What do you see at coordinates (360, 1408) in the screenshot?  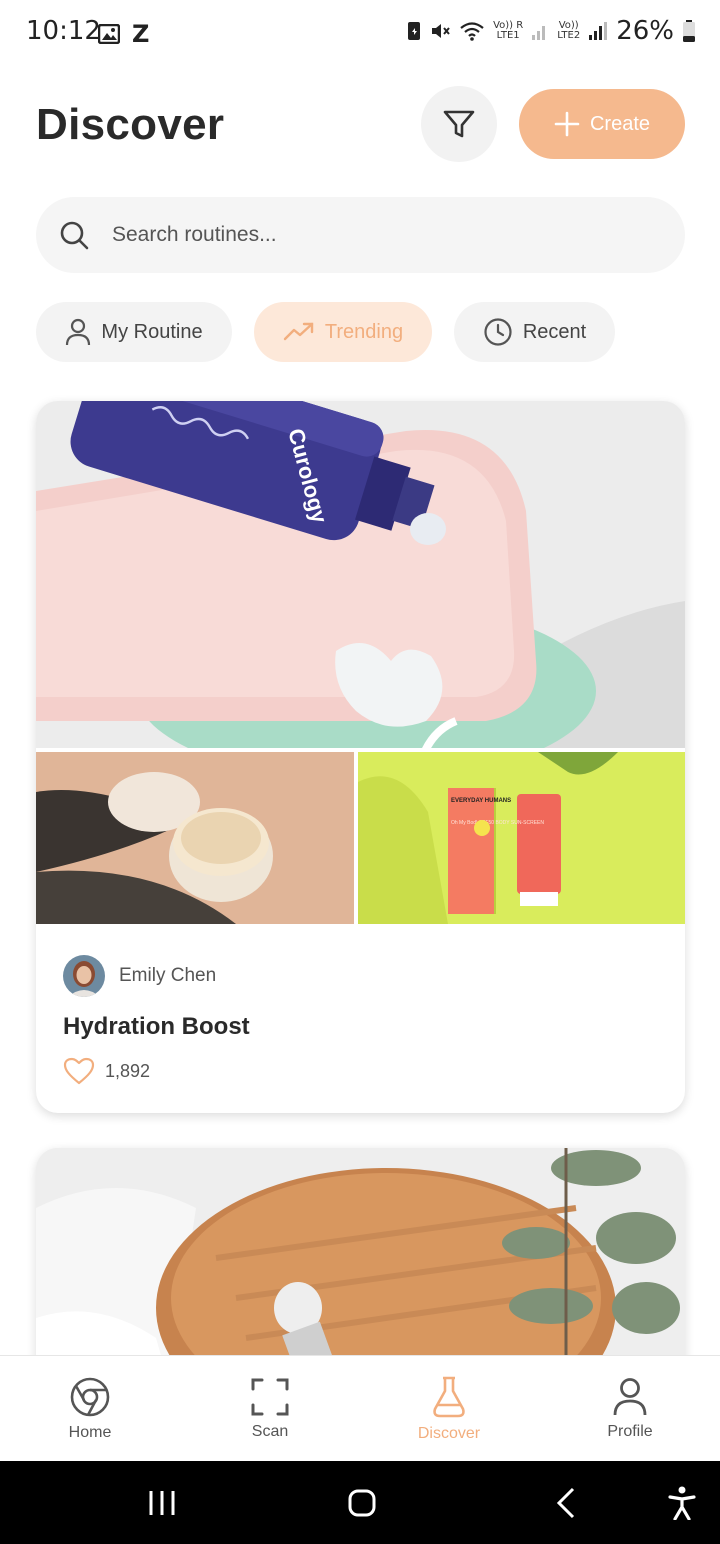 I see `bottom-navigation: Home Scan Discover Profile` at bounding box center [360, 1408].